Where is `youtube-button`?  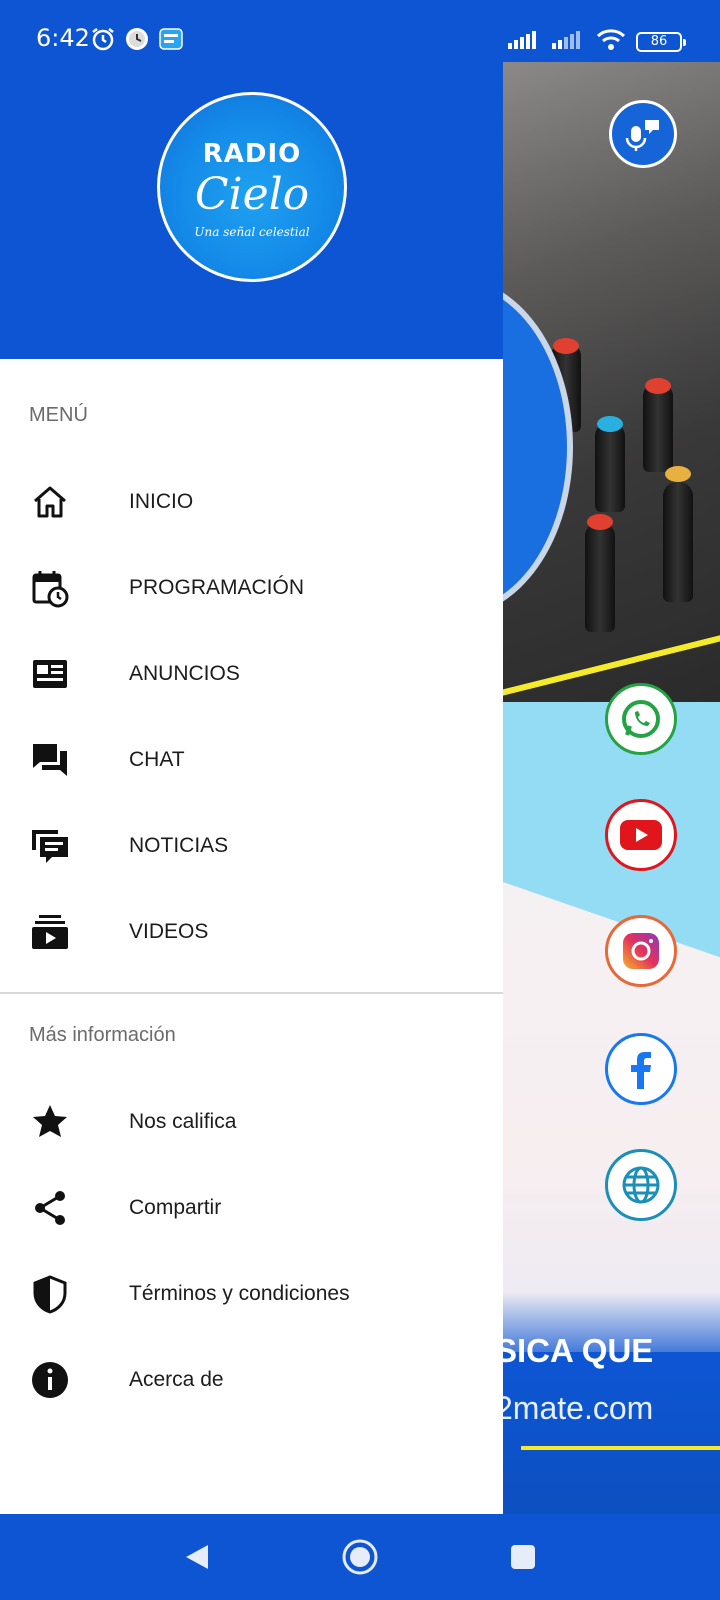
youtube-button is located at coordinates (641, 835).